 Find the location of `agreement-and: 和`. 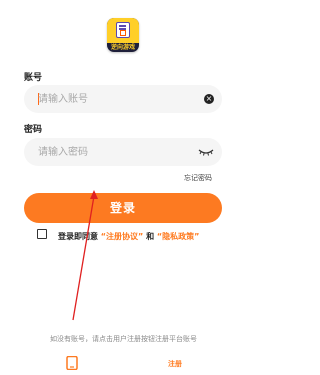

agreement-and: 和 is located at coordinates (150, 236).